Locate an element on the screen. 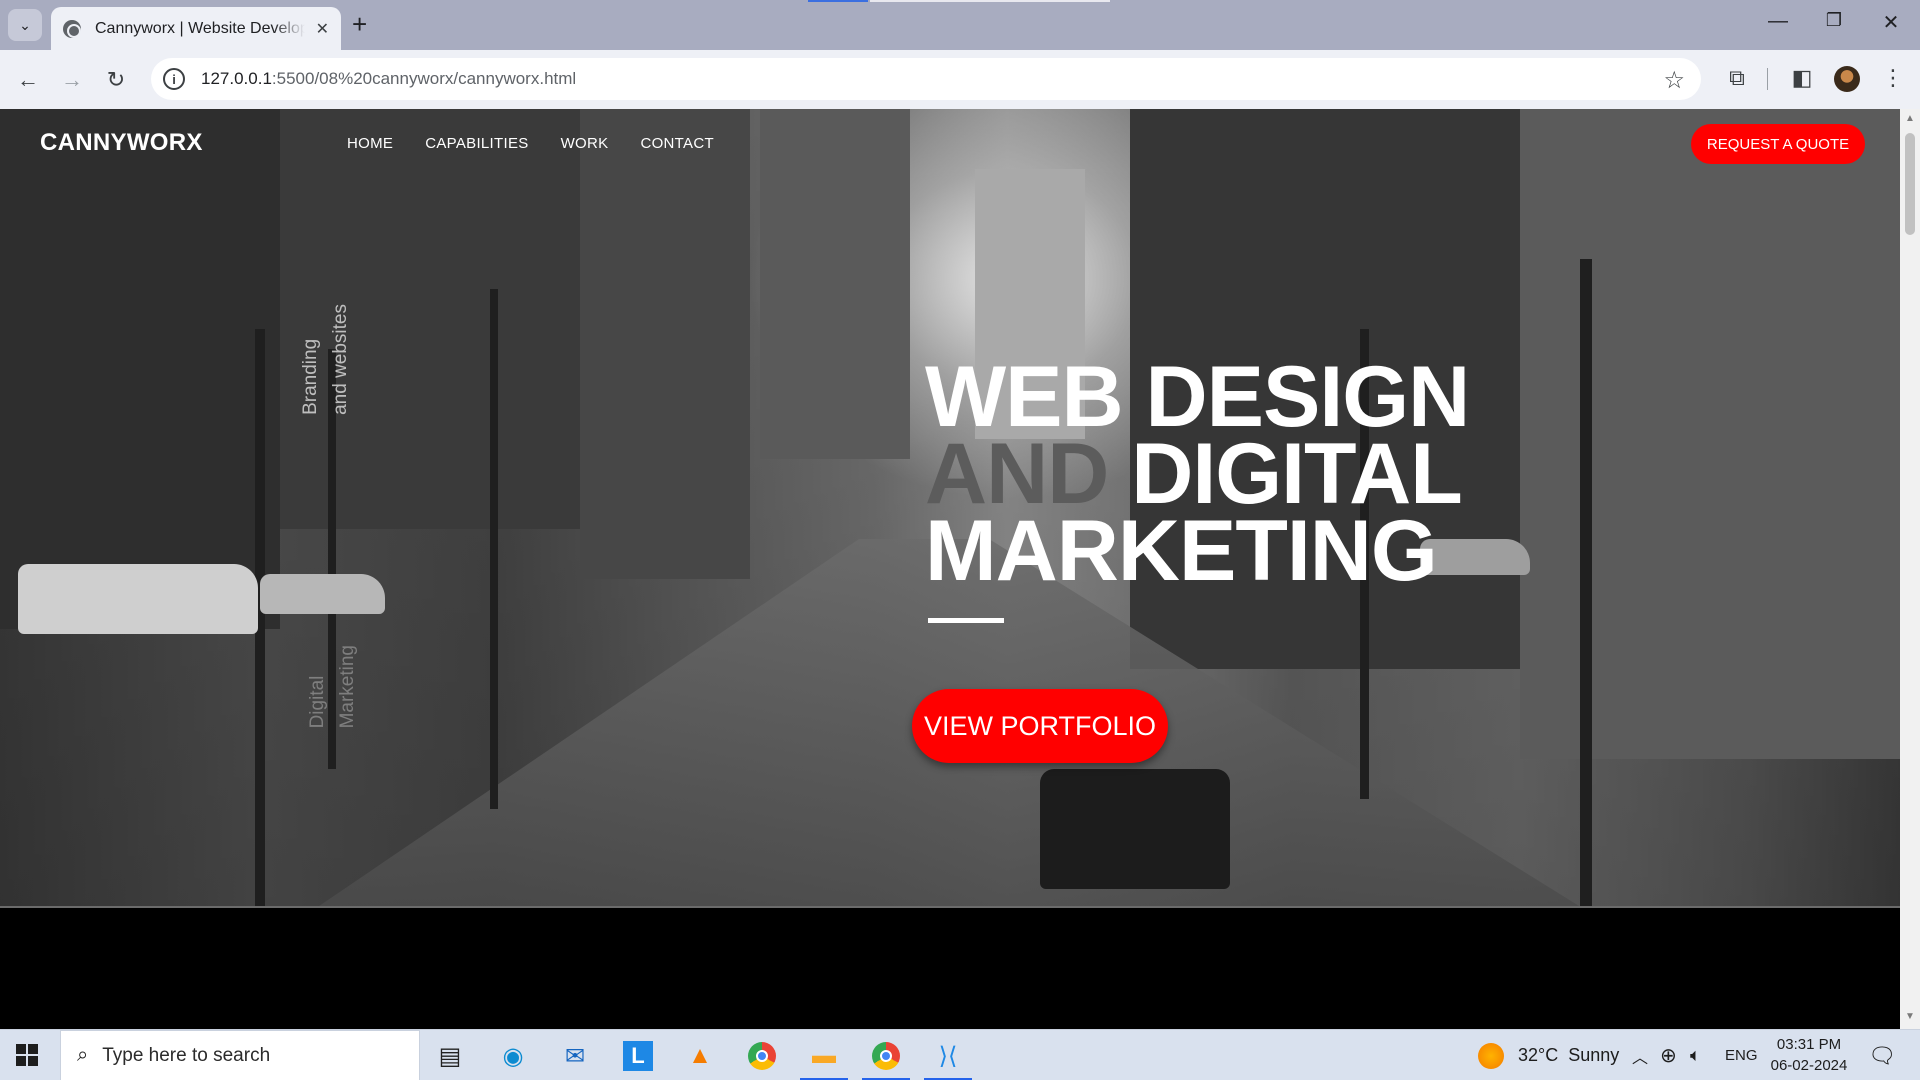 The width and height of the screenshot is (1920, 1080). bookmark-star-icon: ☆ is located at coordinates (1674, 80).